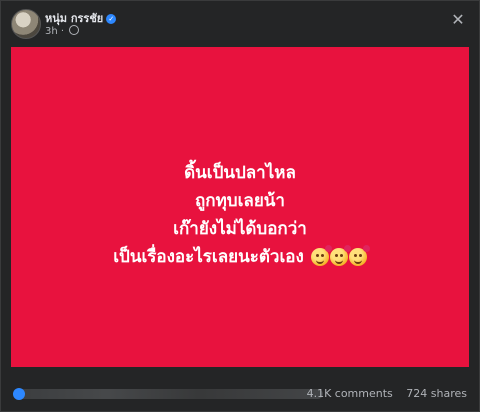  What do you see at coordinates (240, 229) in the screenshot?
I see `post-text-line-3: เก๊ายังไม่ได้บอกว่า` at bounding box center [240, 229].